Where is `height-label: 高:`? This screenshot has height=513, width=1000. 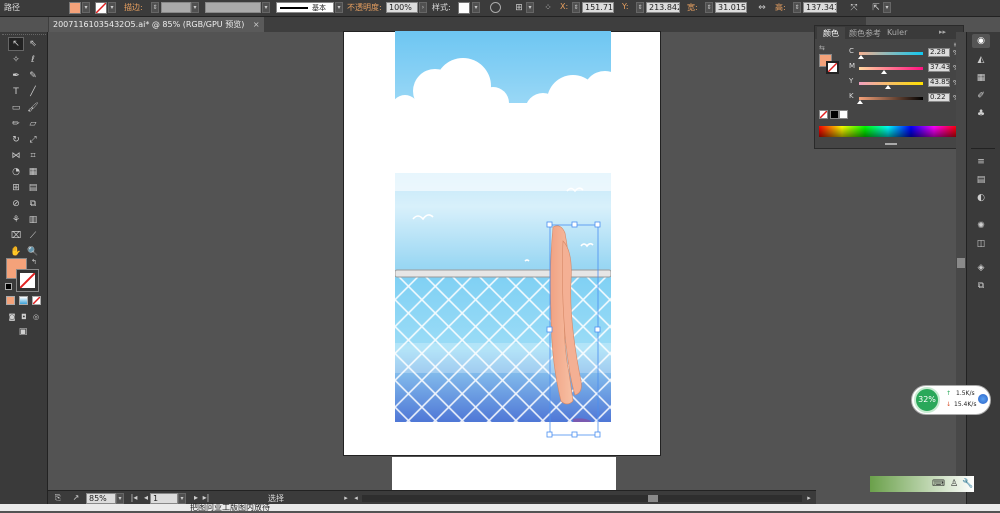
height-label: 高: is located at coordinates (780, 7).